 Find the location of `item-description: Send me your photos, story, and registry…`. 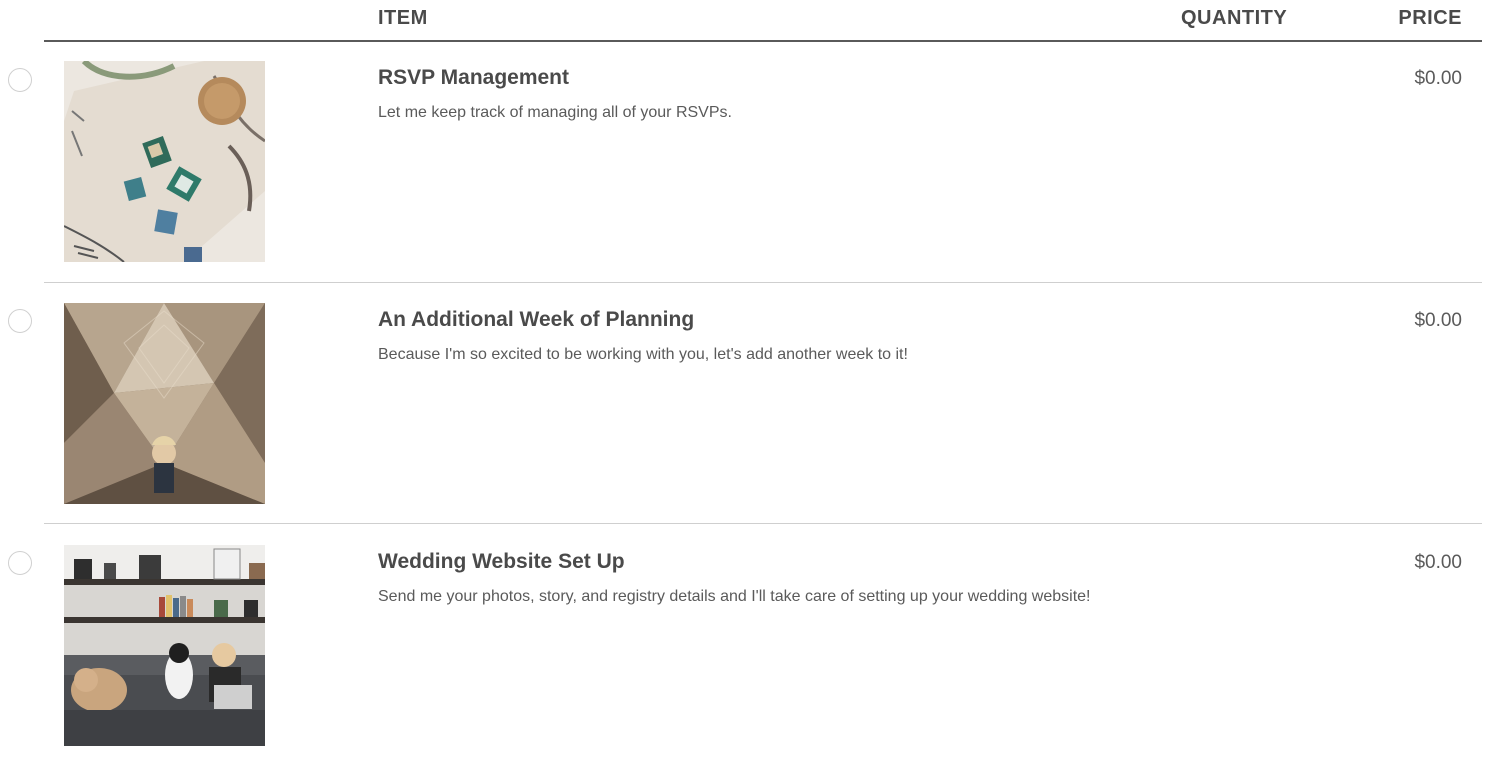

item-description: Send me your photos, story, and registry… is located at coordinates (734, 596).